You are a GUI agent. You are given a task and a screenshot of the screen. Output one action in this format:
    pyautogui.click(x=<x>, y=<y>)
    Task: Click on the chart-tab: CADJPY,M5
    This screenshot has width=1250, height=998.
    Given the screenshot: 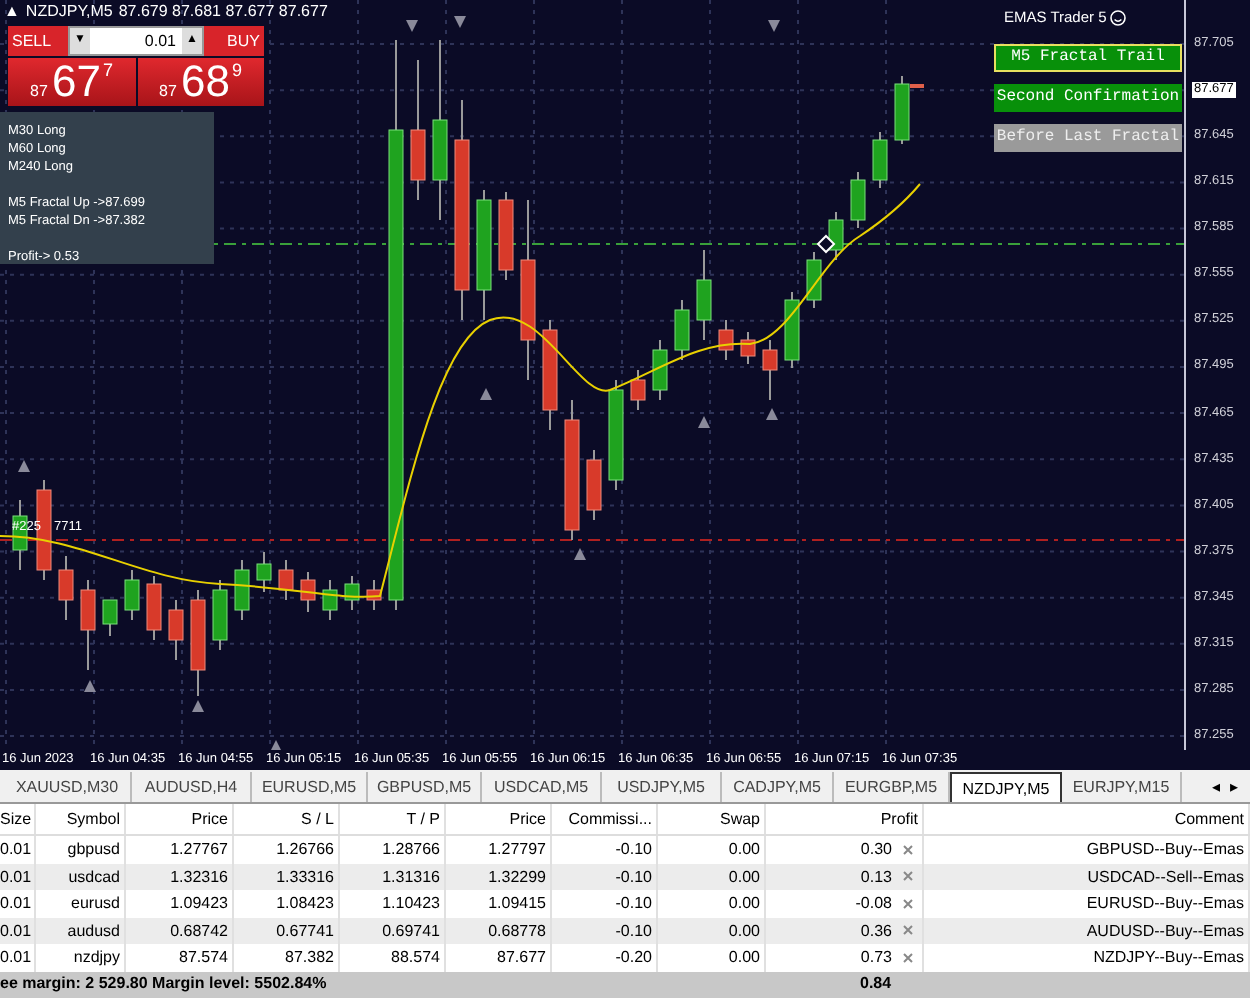 What is the action you would take?
    pyautogui.click(x=778, y=787)
    